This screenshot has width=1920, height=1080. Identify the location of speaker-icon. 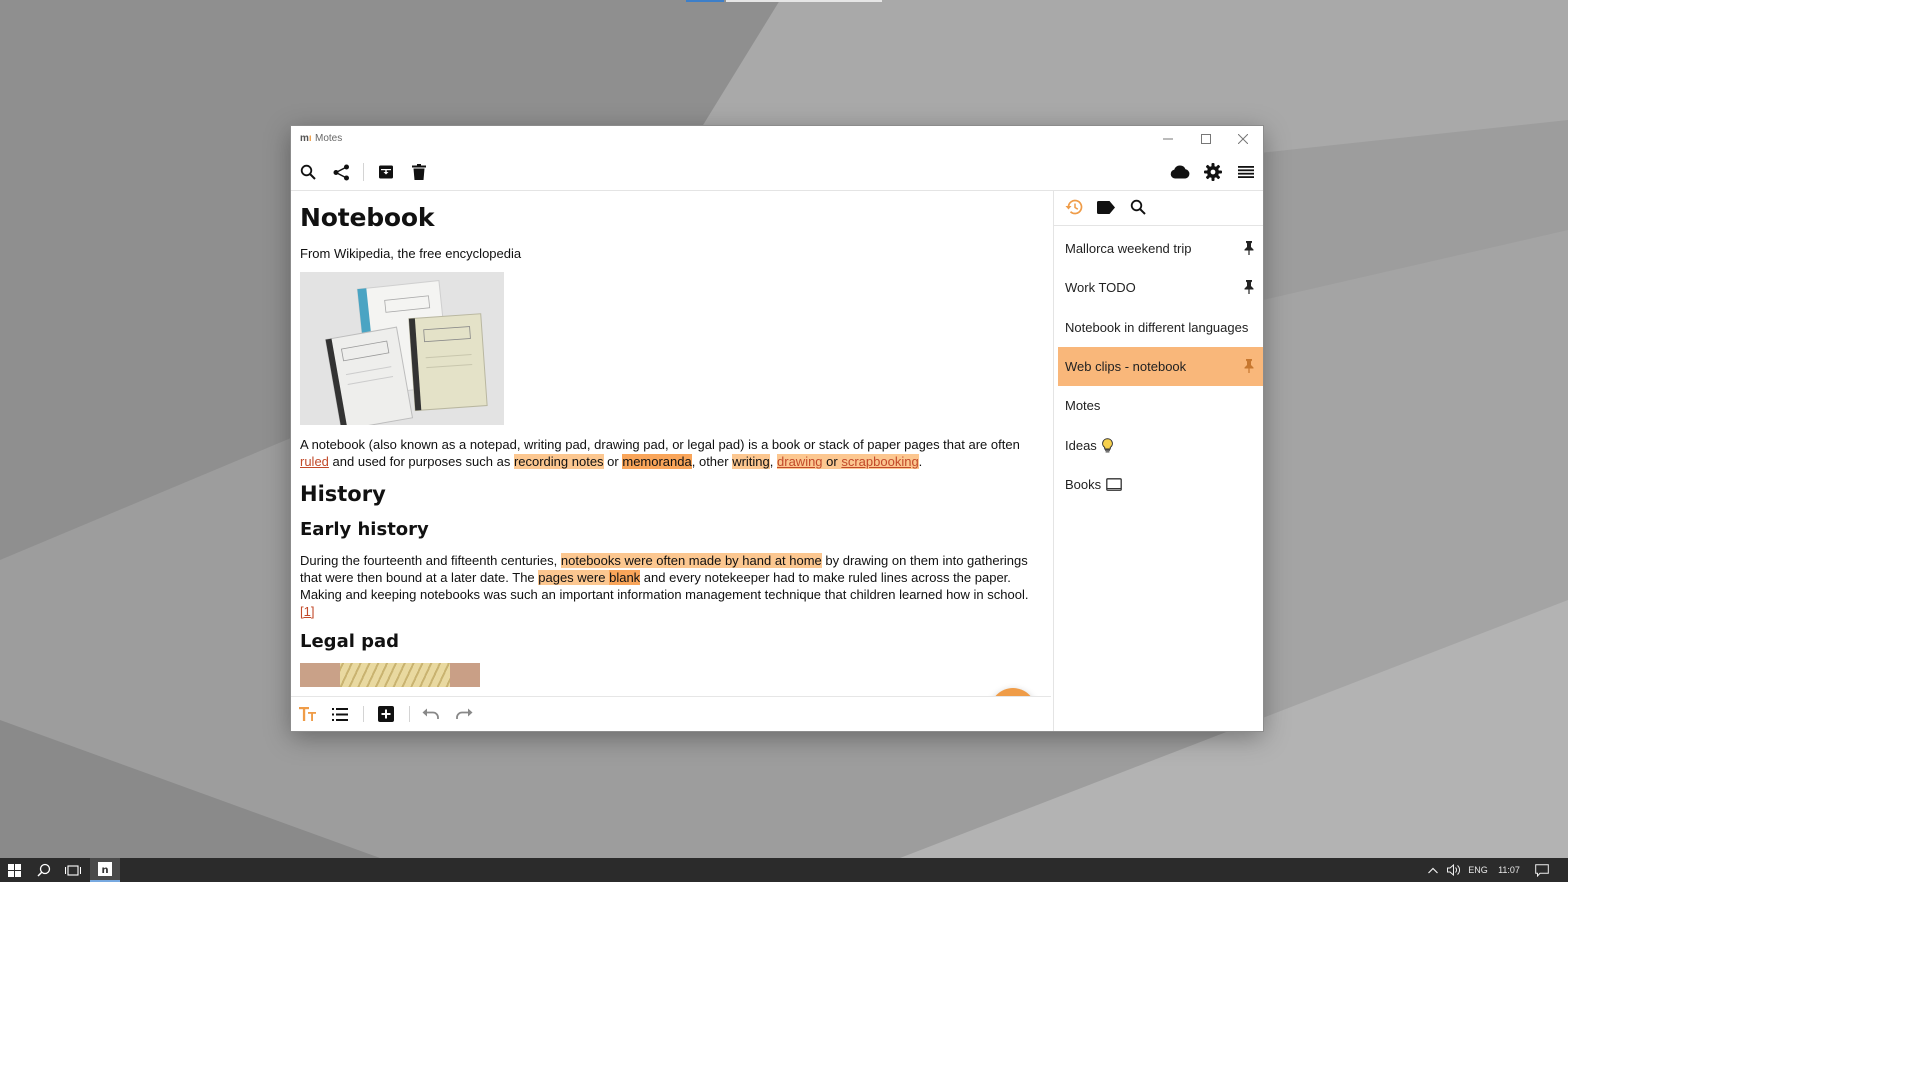
(1453, 870).